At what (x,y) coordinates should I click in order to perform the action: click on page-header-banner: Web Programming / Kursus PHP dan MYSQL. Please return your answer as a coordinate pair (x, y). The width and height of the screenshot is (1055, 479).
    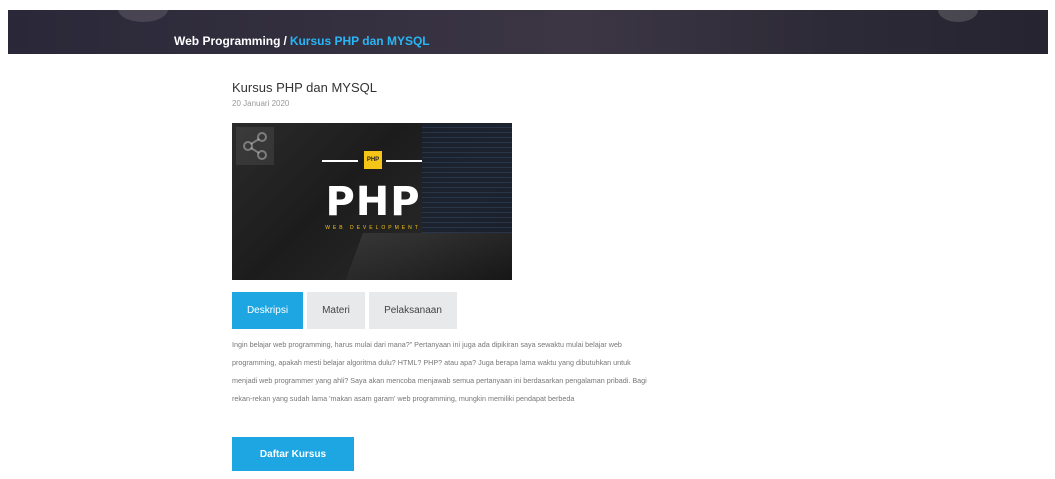
    Looking at the image, I should click on (528, 32).